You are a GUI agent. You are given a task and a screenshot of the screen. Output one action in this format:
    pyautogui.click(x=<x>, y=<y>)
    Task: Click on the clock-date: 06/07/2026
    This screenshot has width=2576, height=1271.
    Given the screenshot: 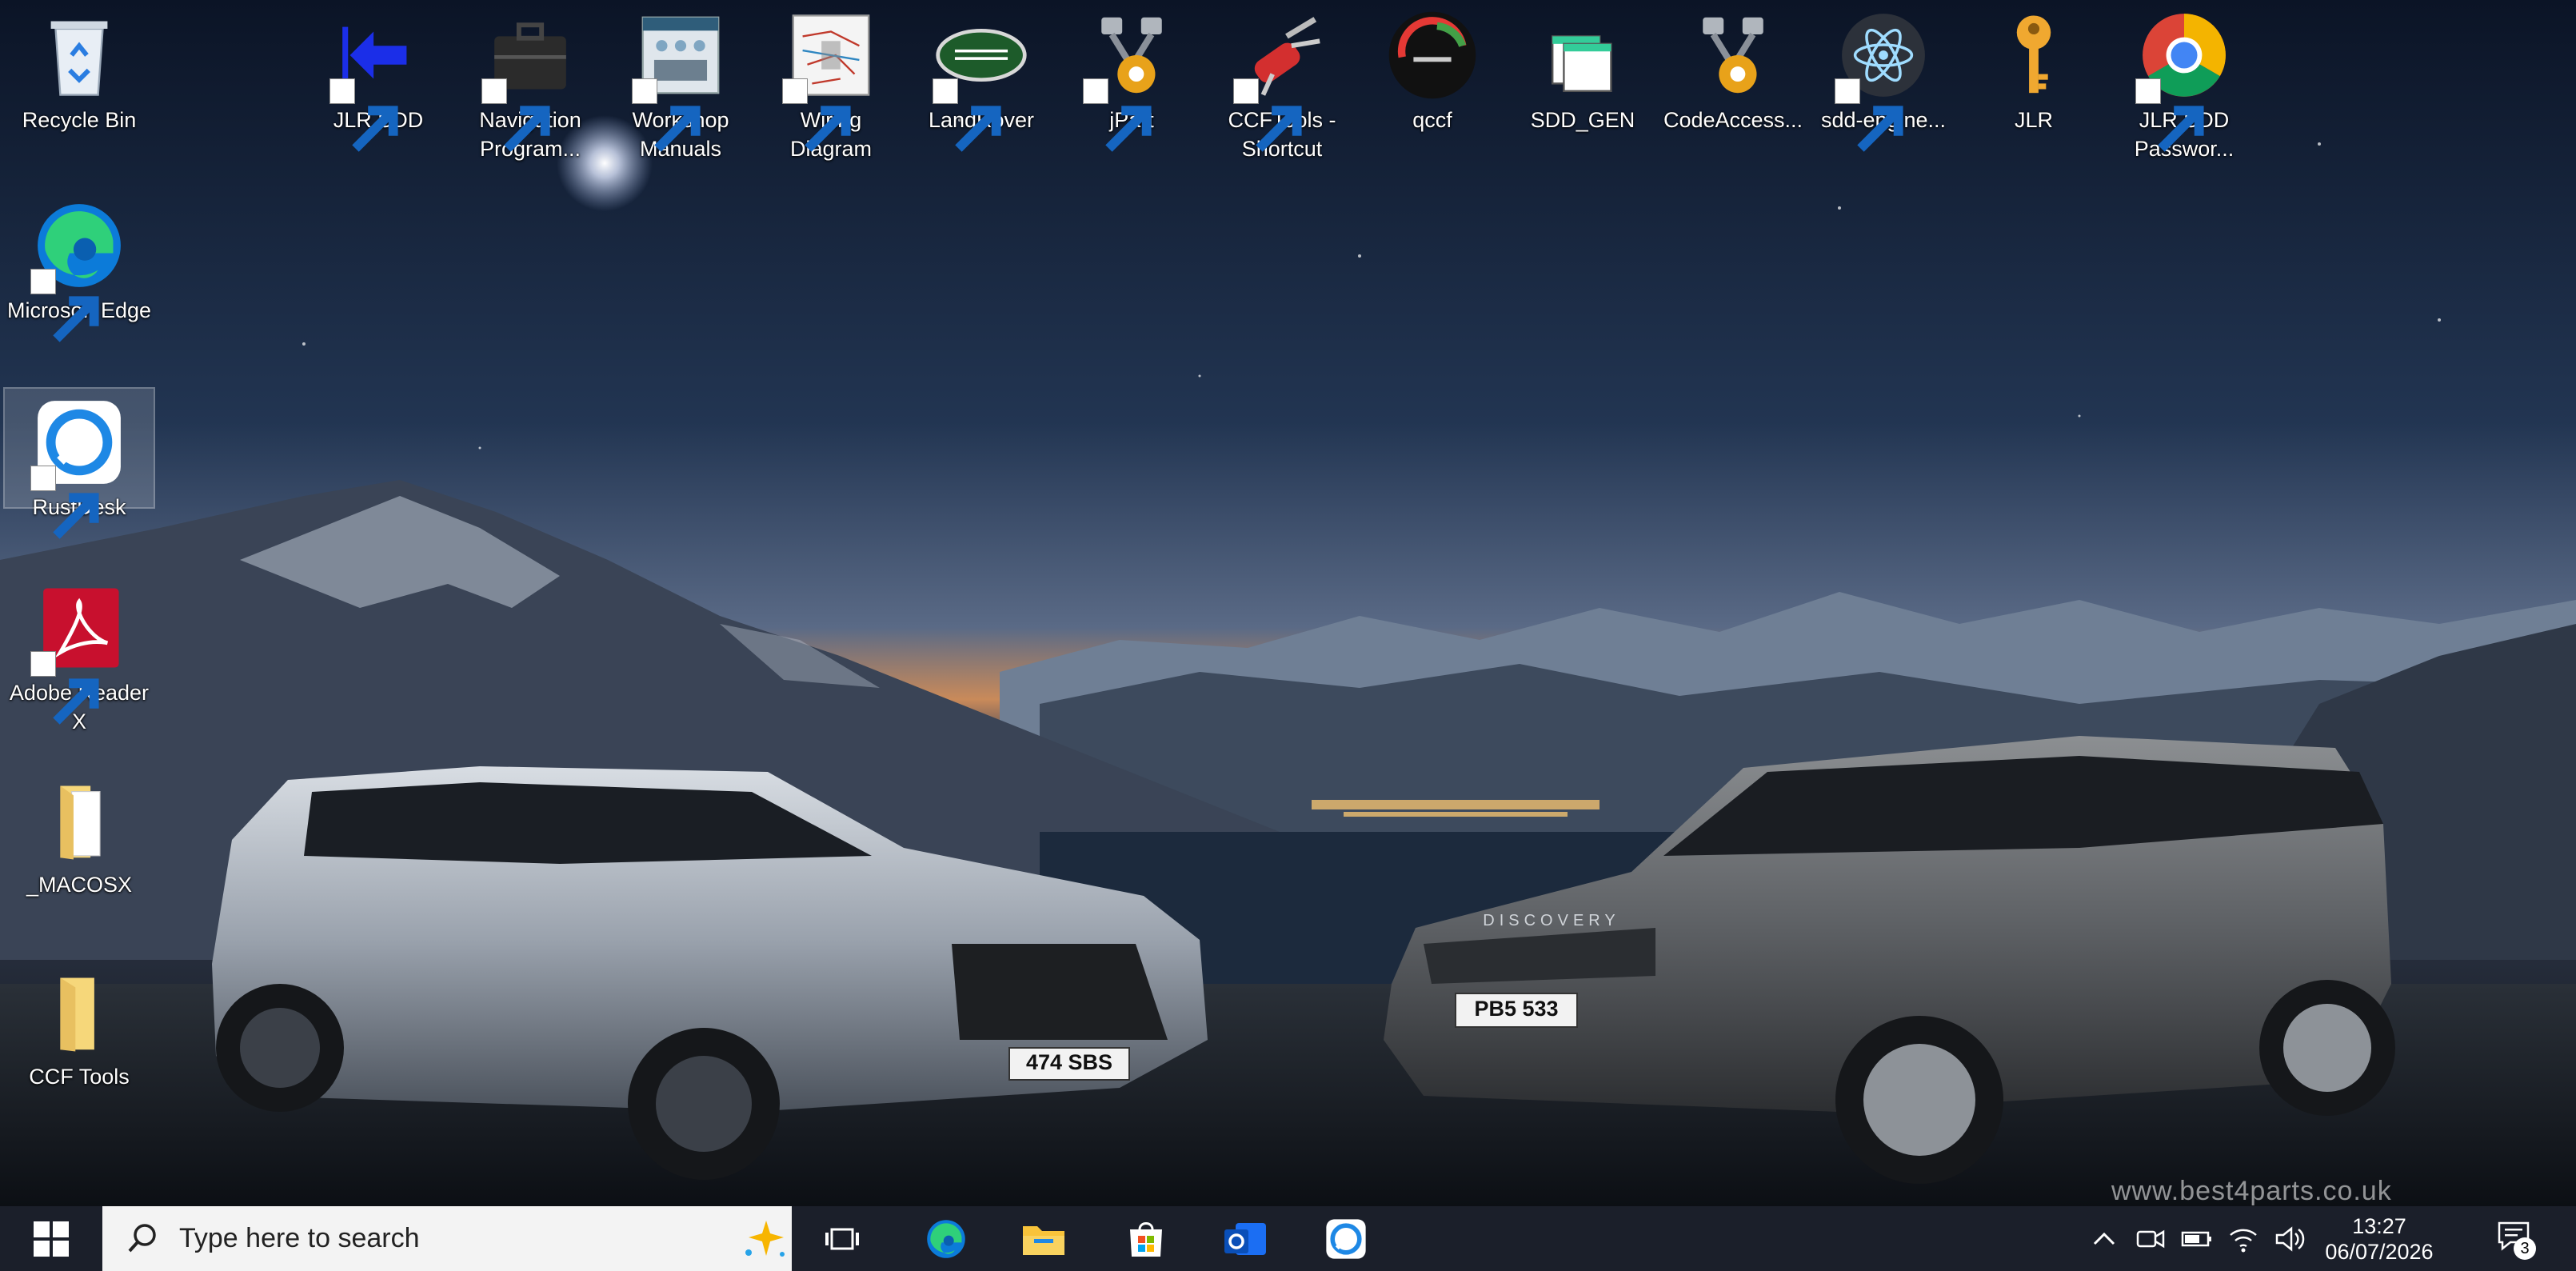 What is the action you would take?
    pyautogui.click(x=2379, y=1251)
    